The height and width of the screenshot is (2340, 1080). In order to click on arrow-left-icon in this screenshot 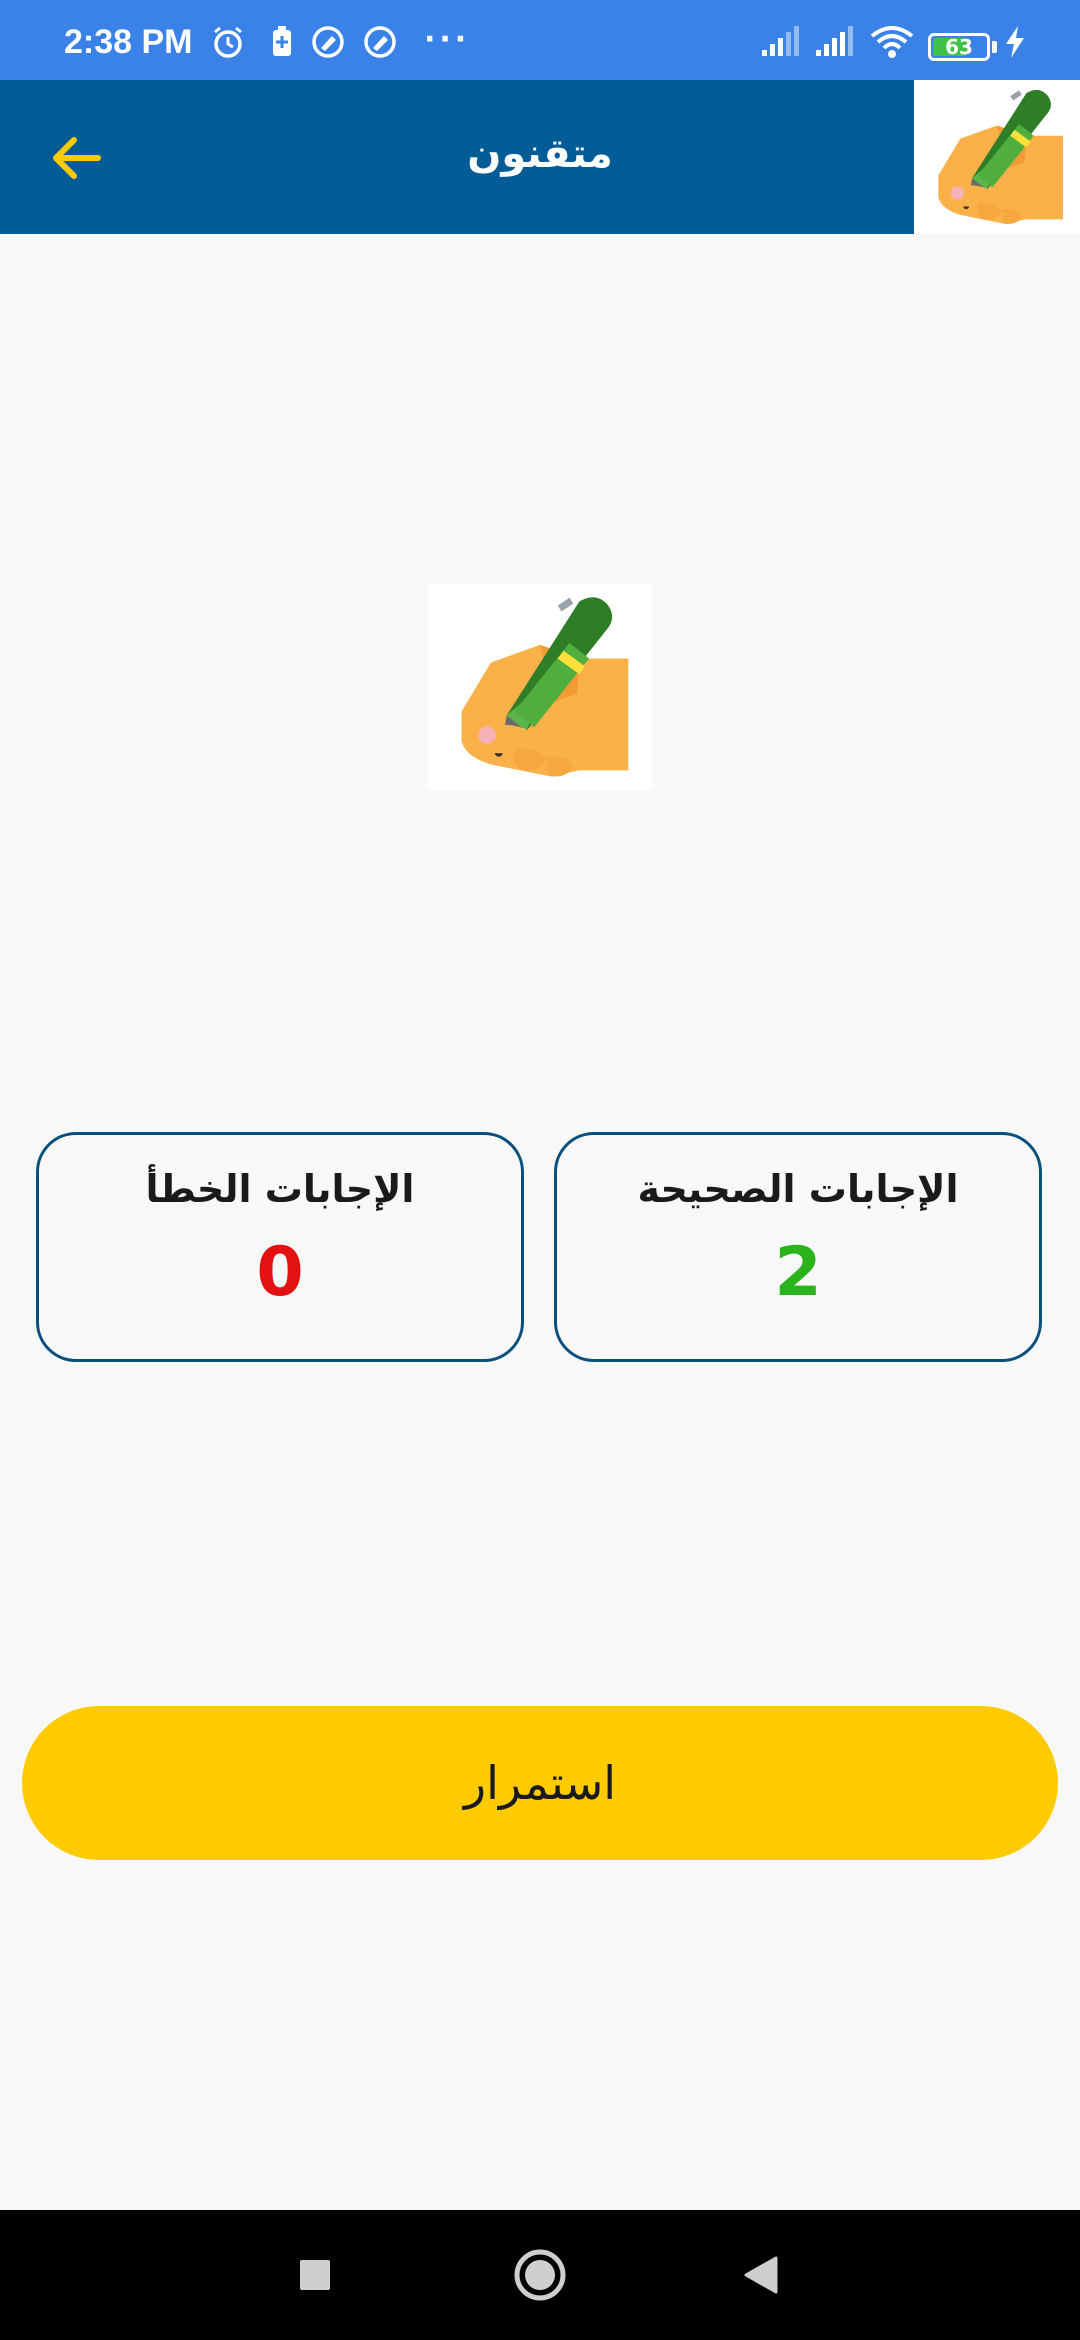, I will do `click(77, 158)`.